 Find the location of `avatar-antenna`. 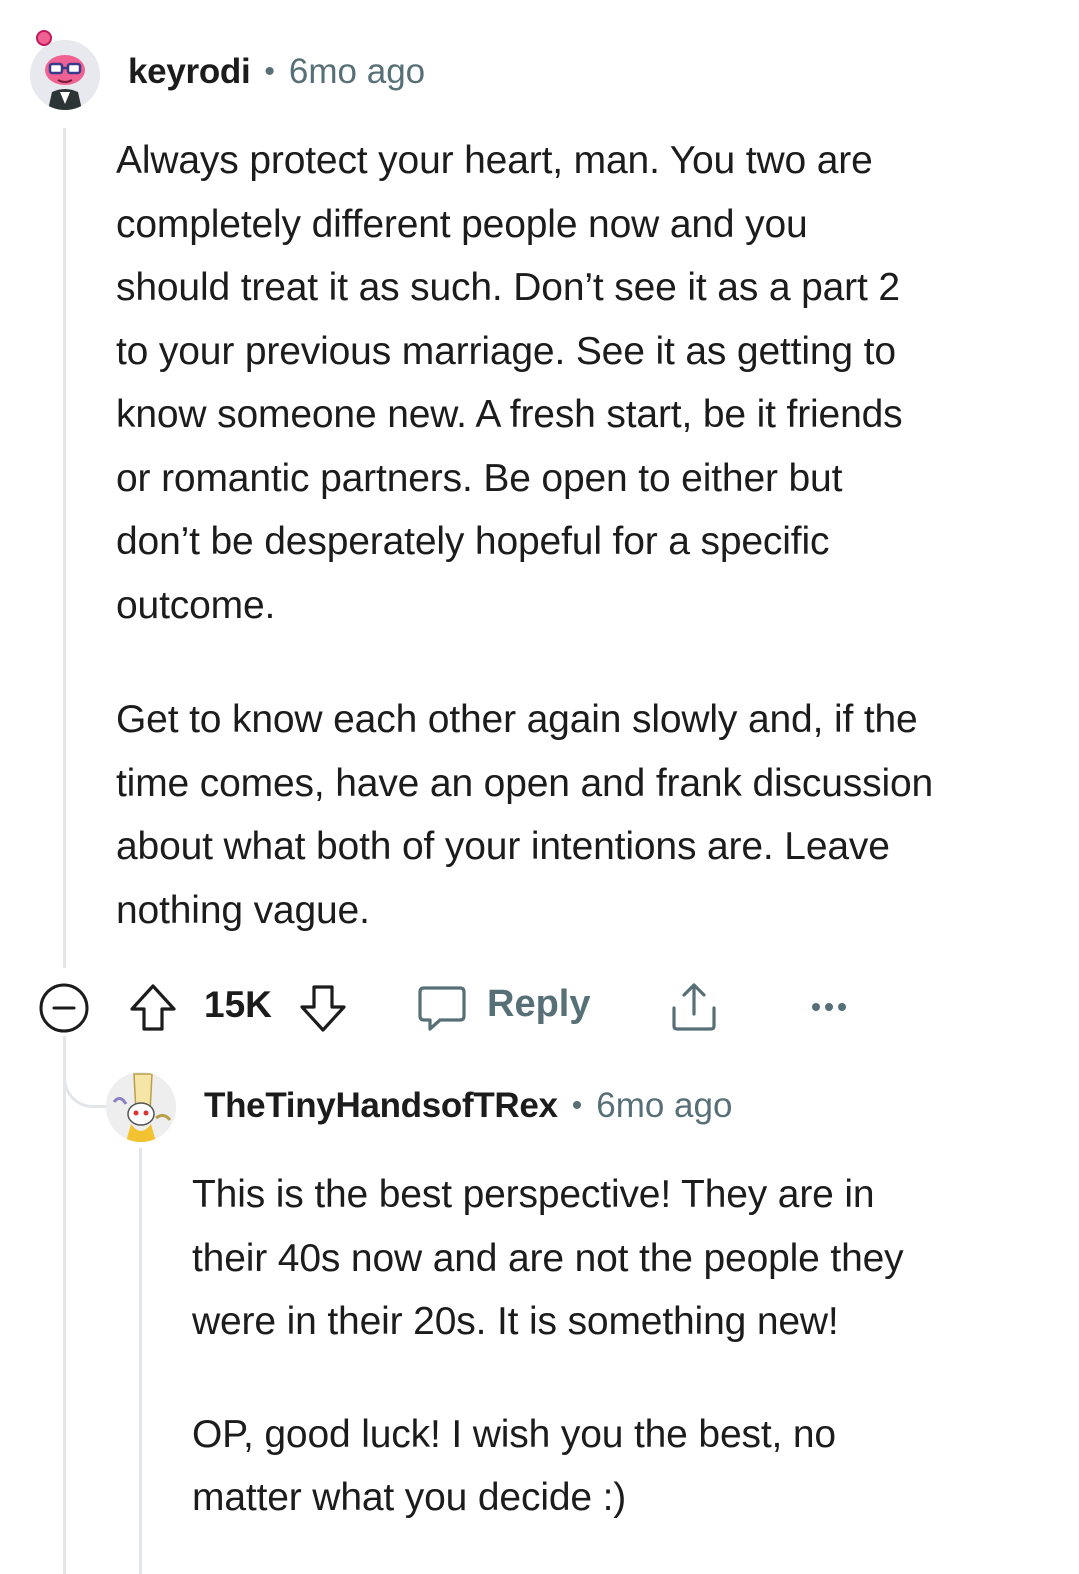

avatar-antenna is located at coordinates (44, 38).